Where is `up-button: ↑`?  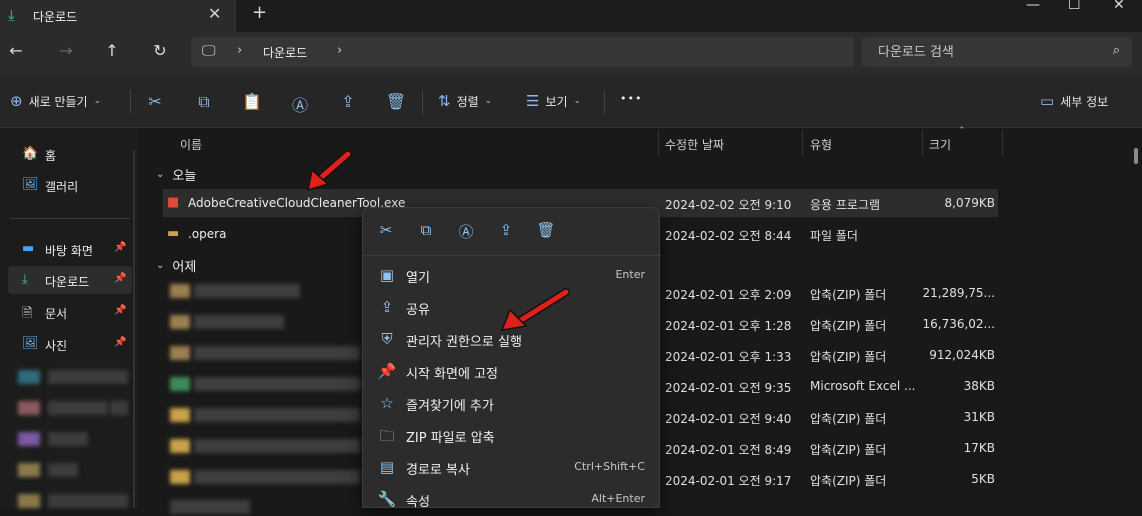 up-button: ↑ is located at coordinates (112, 50).